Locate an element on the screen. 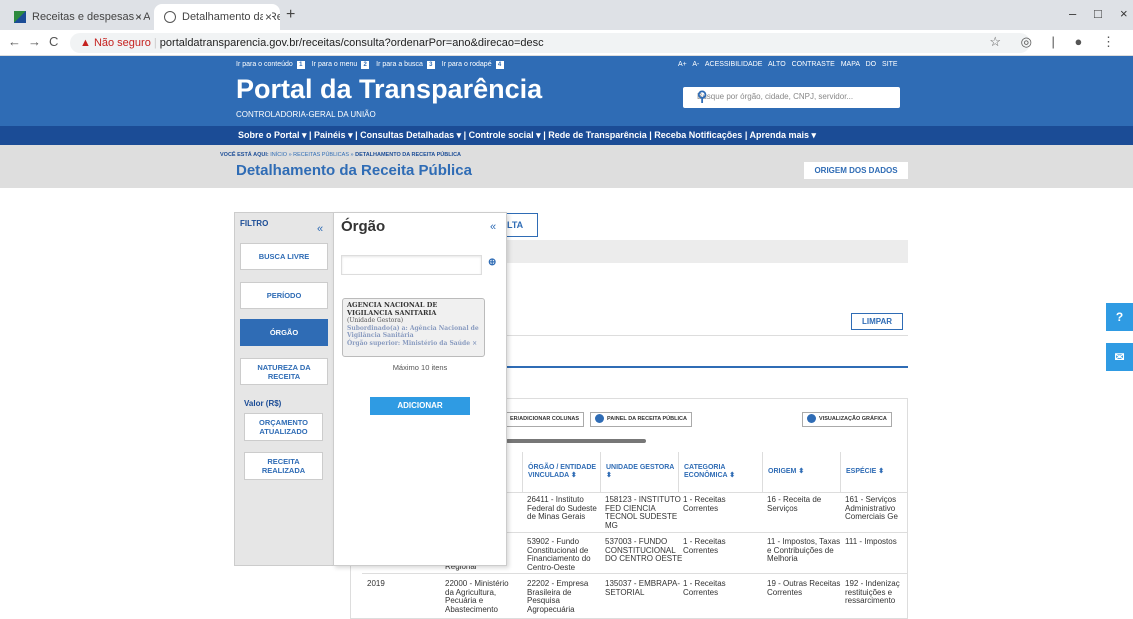  chip-name: AGENCIA NACIONAL DE VIGILANCIA SANITARIA is located at coordinates (392, 309).